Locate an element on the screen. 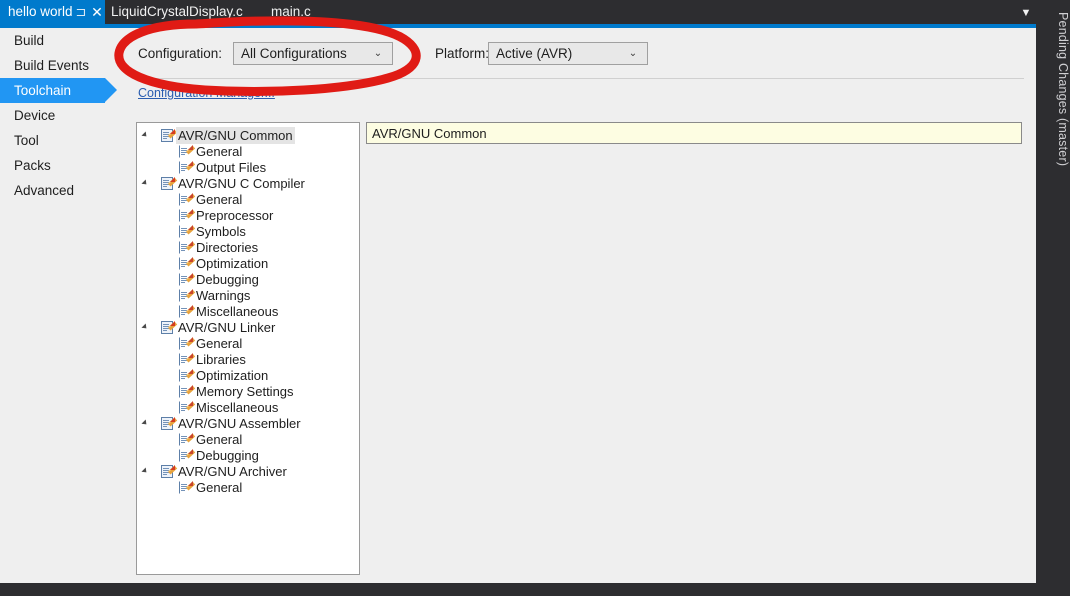 The height and width of the screenshot is (596, 1070). sidebar-item-build: Build is located at coordinates (52, 40).